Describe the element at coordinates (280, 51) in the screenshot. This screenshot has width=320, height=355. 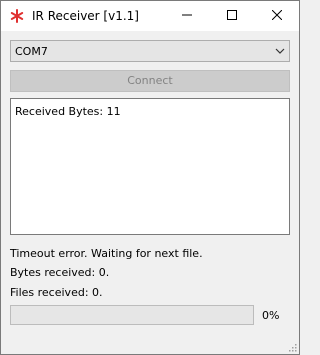
I see `chevron-down-icon` at that location.